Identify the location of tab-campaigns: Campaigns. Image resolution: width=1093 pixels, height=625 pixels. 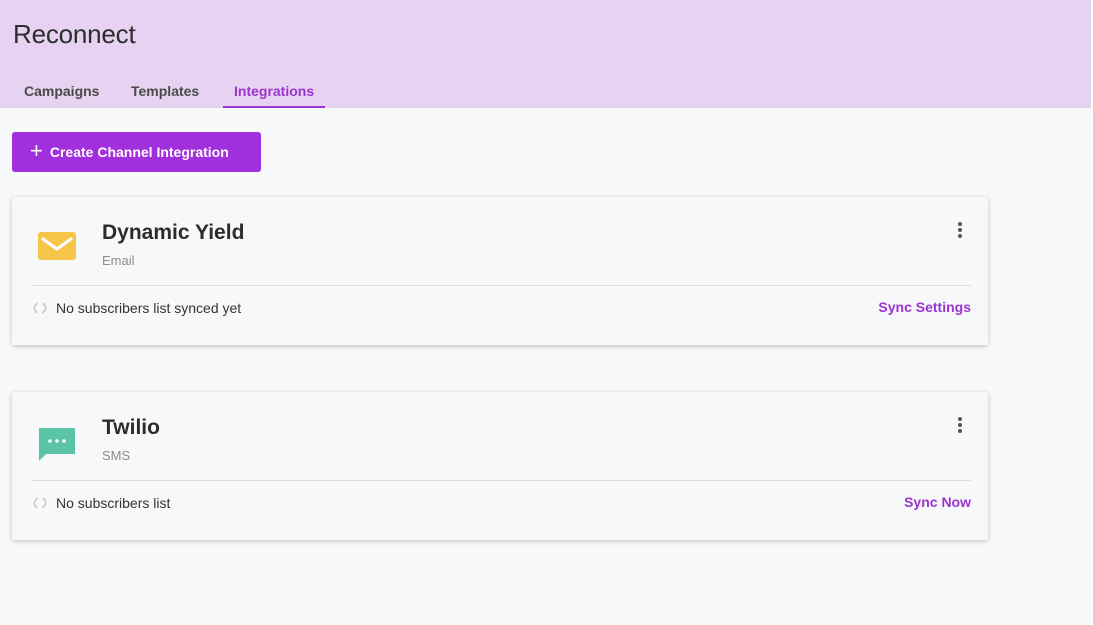
(64, 94).